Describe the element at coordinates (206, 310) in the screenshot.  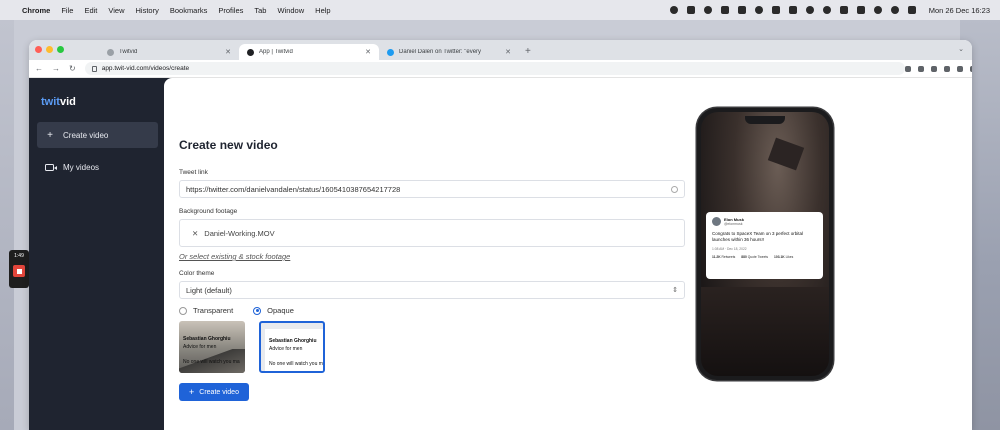
I see `radio-transparent: Transparent` at that location.